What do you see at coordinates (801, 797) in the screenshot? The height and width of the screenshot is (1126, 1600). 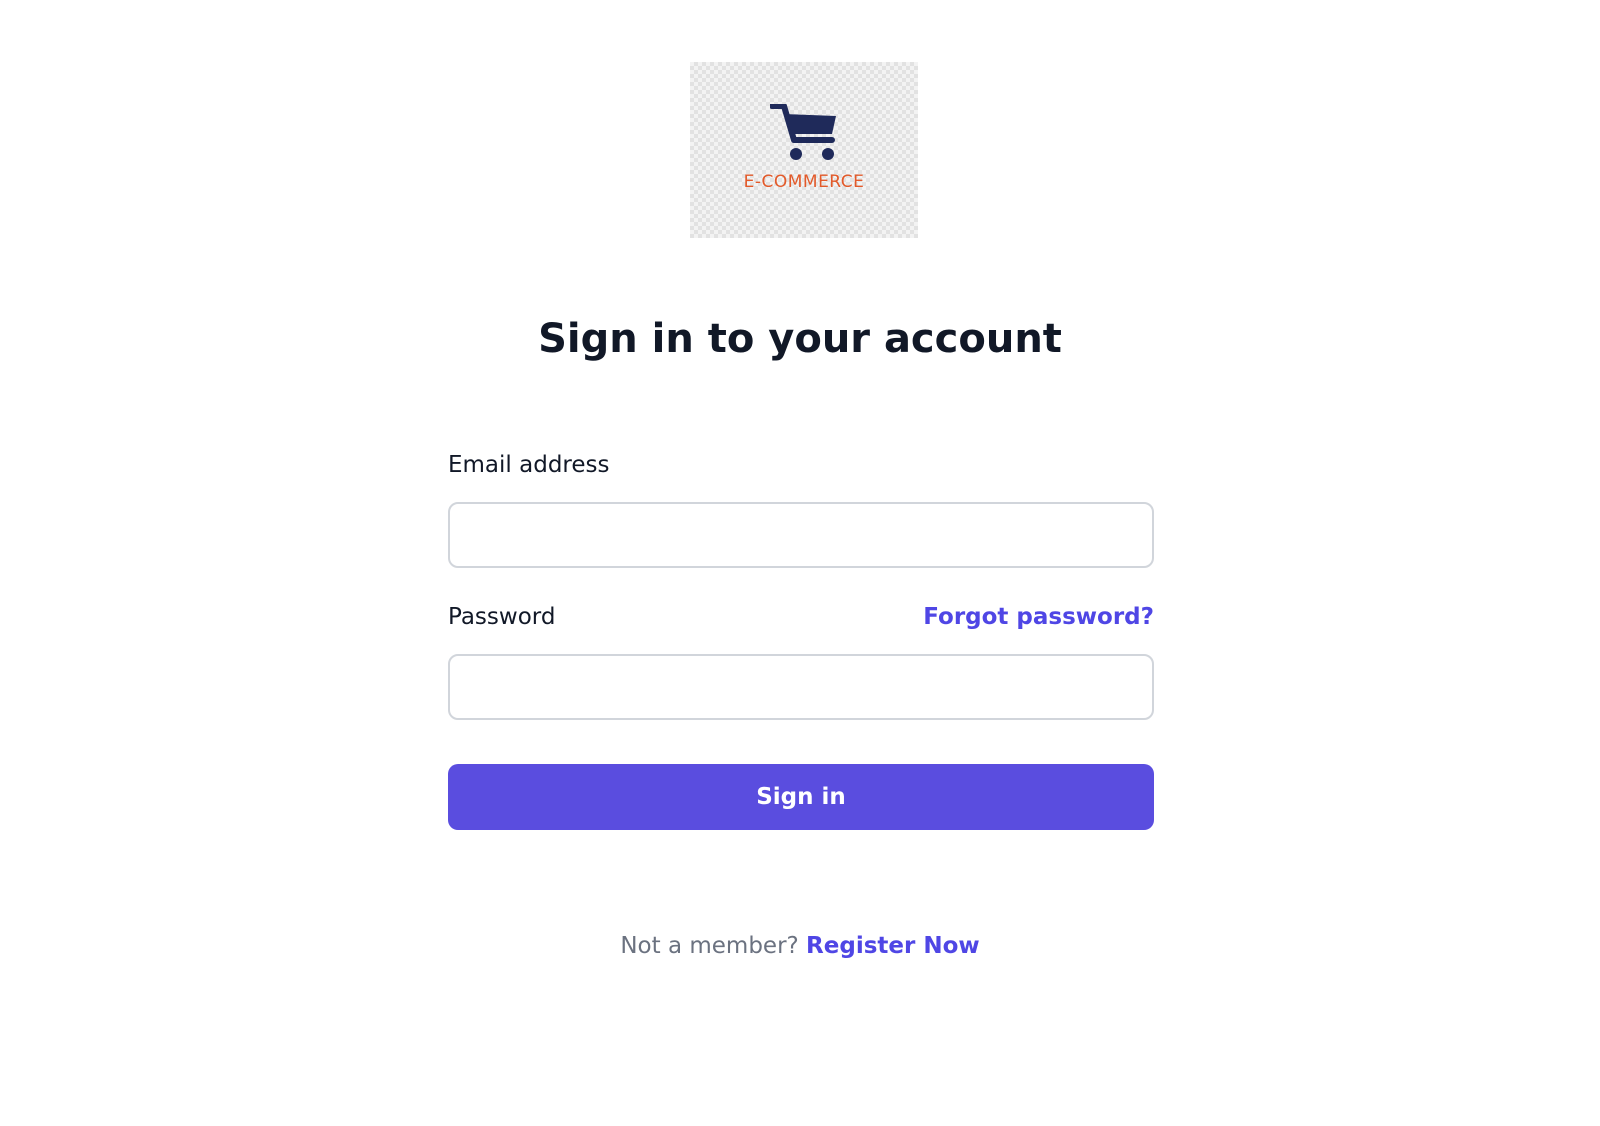 I see `sign-in-button: Sign in` at bounding box center [801, 797].